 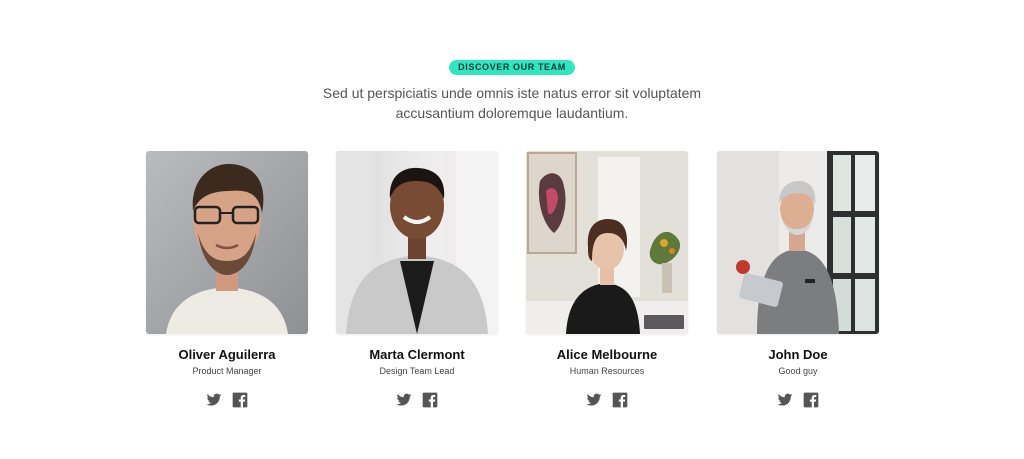 What do you see at coordinates (417, 354) in the screenshot?
I see `member-name: Marta Clermont` at bounding box center [417, 354].